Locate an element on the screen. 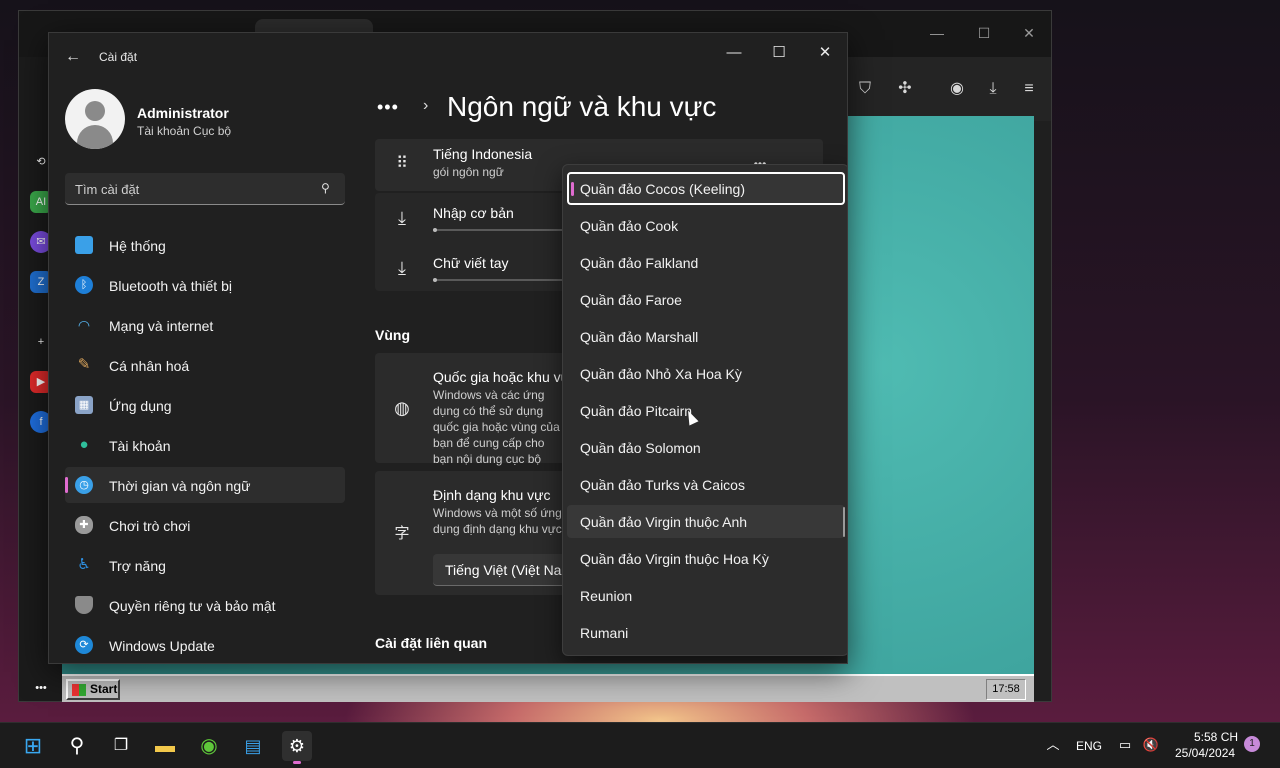 The height and width of the screenshot is (768, 1280). file-explorer-icon: ▬ is located at coordinates (165, 746).